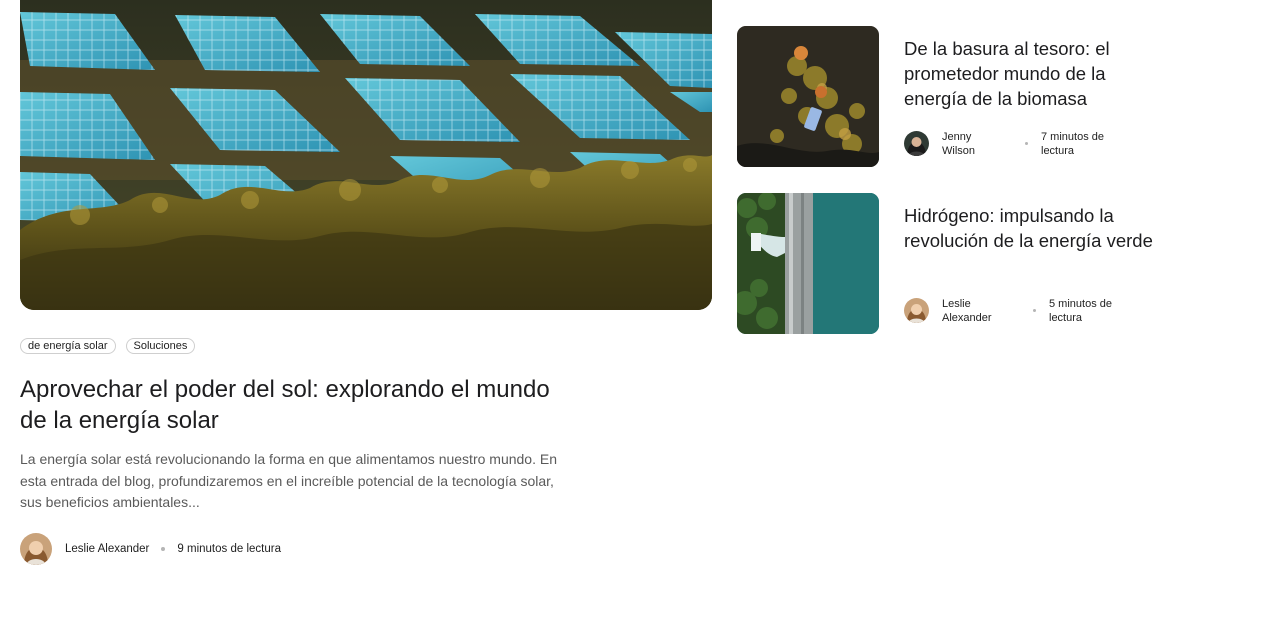 The width and height of the screenshot is (1262, 618). I want to click on read-time: 7 minutos de lectura, so click(1072, 144).